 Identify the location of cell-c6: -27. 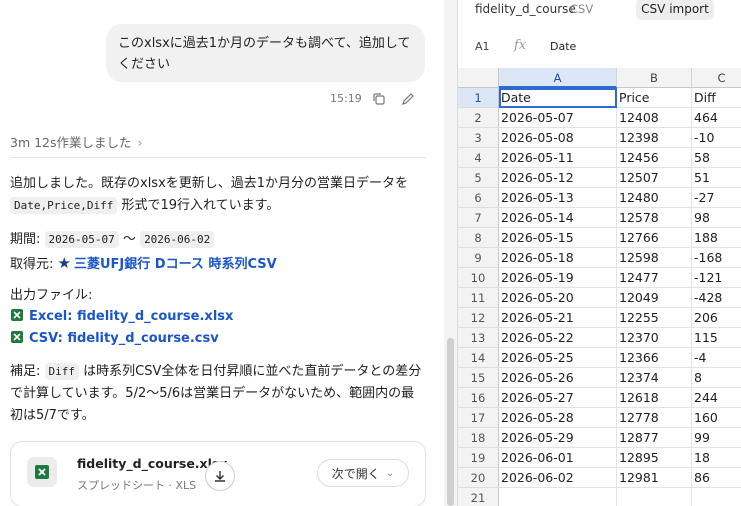
(716, 198).